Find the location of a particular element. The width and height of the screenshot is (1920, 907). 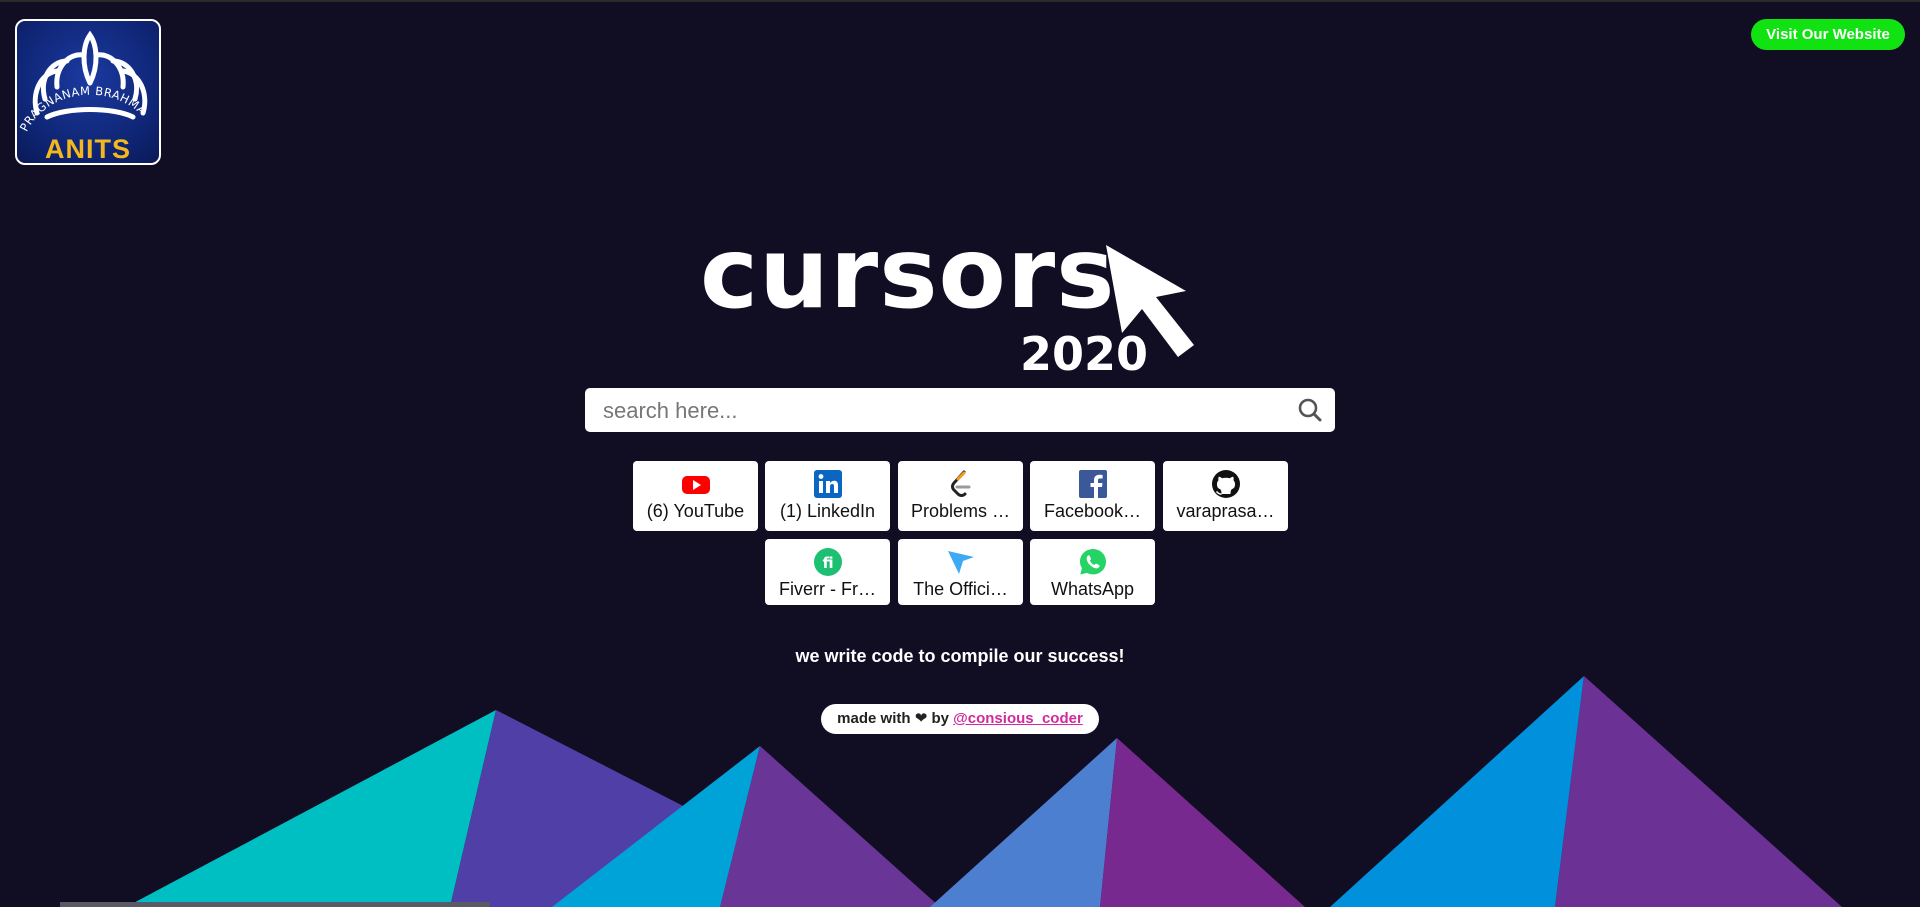

shortcut-label: WhatsApp is located at coordinates (1092, 589).